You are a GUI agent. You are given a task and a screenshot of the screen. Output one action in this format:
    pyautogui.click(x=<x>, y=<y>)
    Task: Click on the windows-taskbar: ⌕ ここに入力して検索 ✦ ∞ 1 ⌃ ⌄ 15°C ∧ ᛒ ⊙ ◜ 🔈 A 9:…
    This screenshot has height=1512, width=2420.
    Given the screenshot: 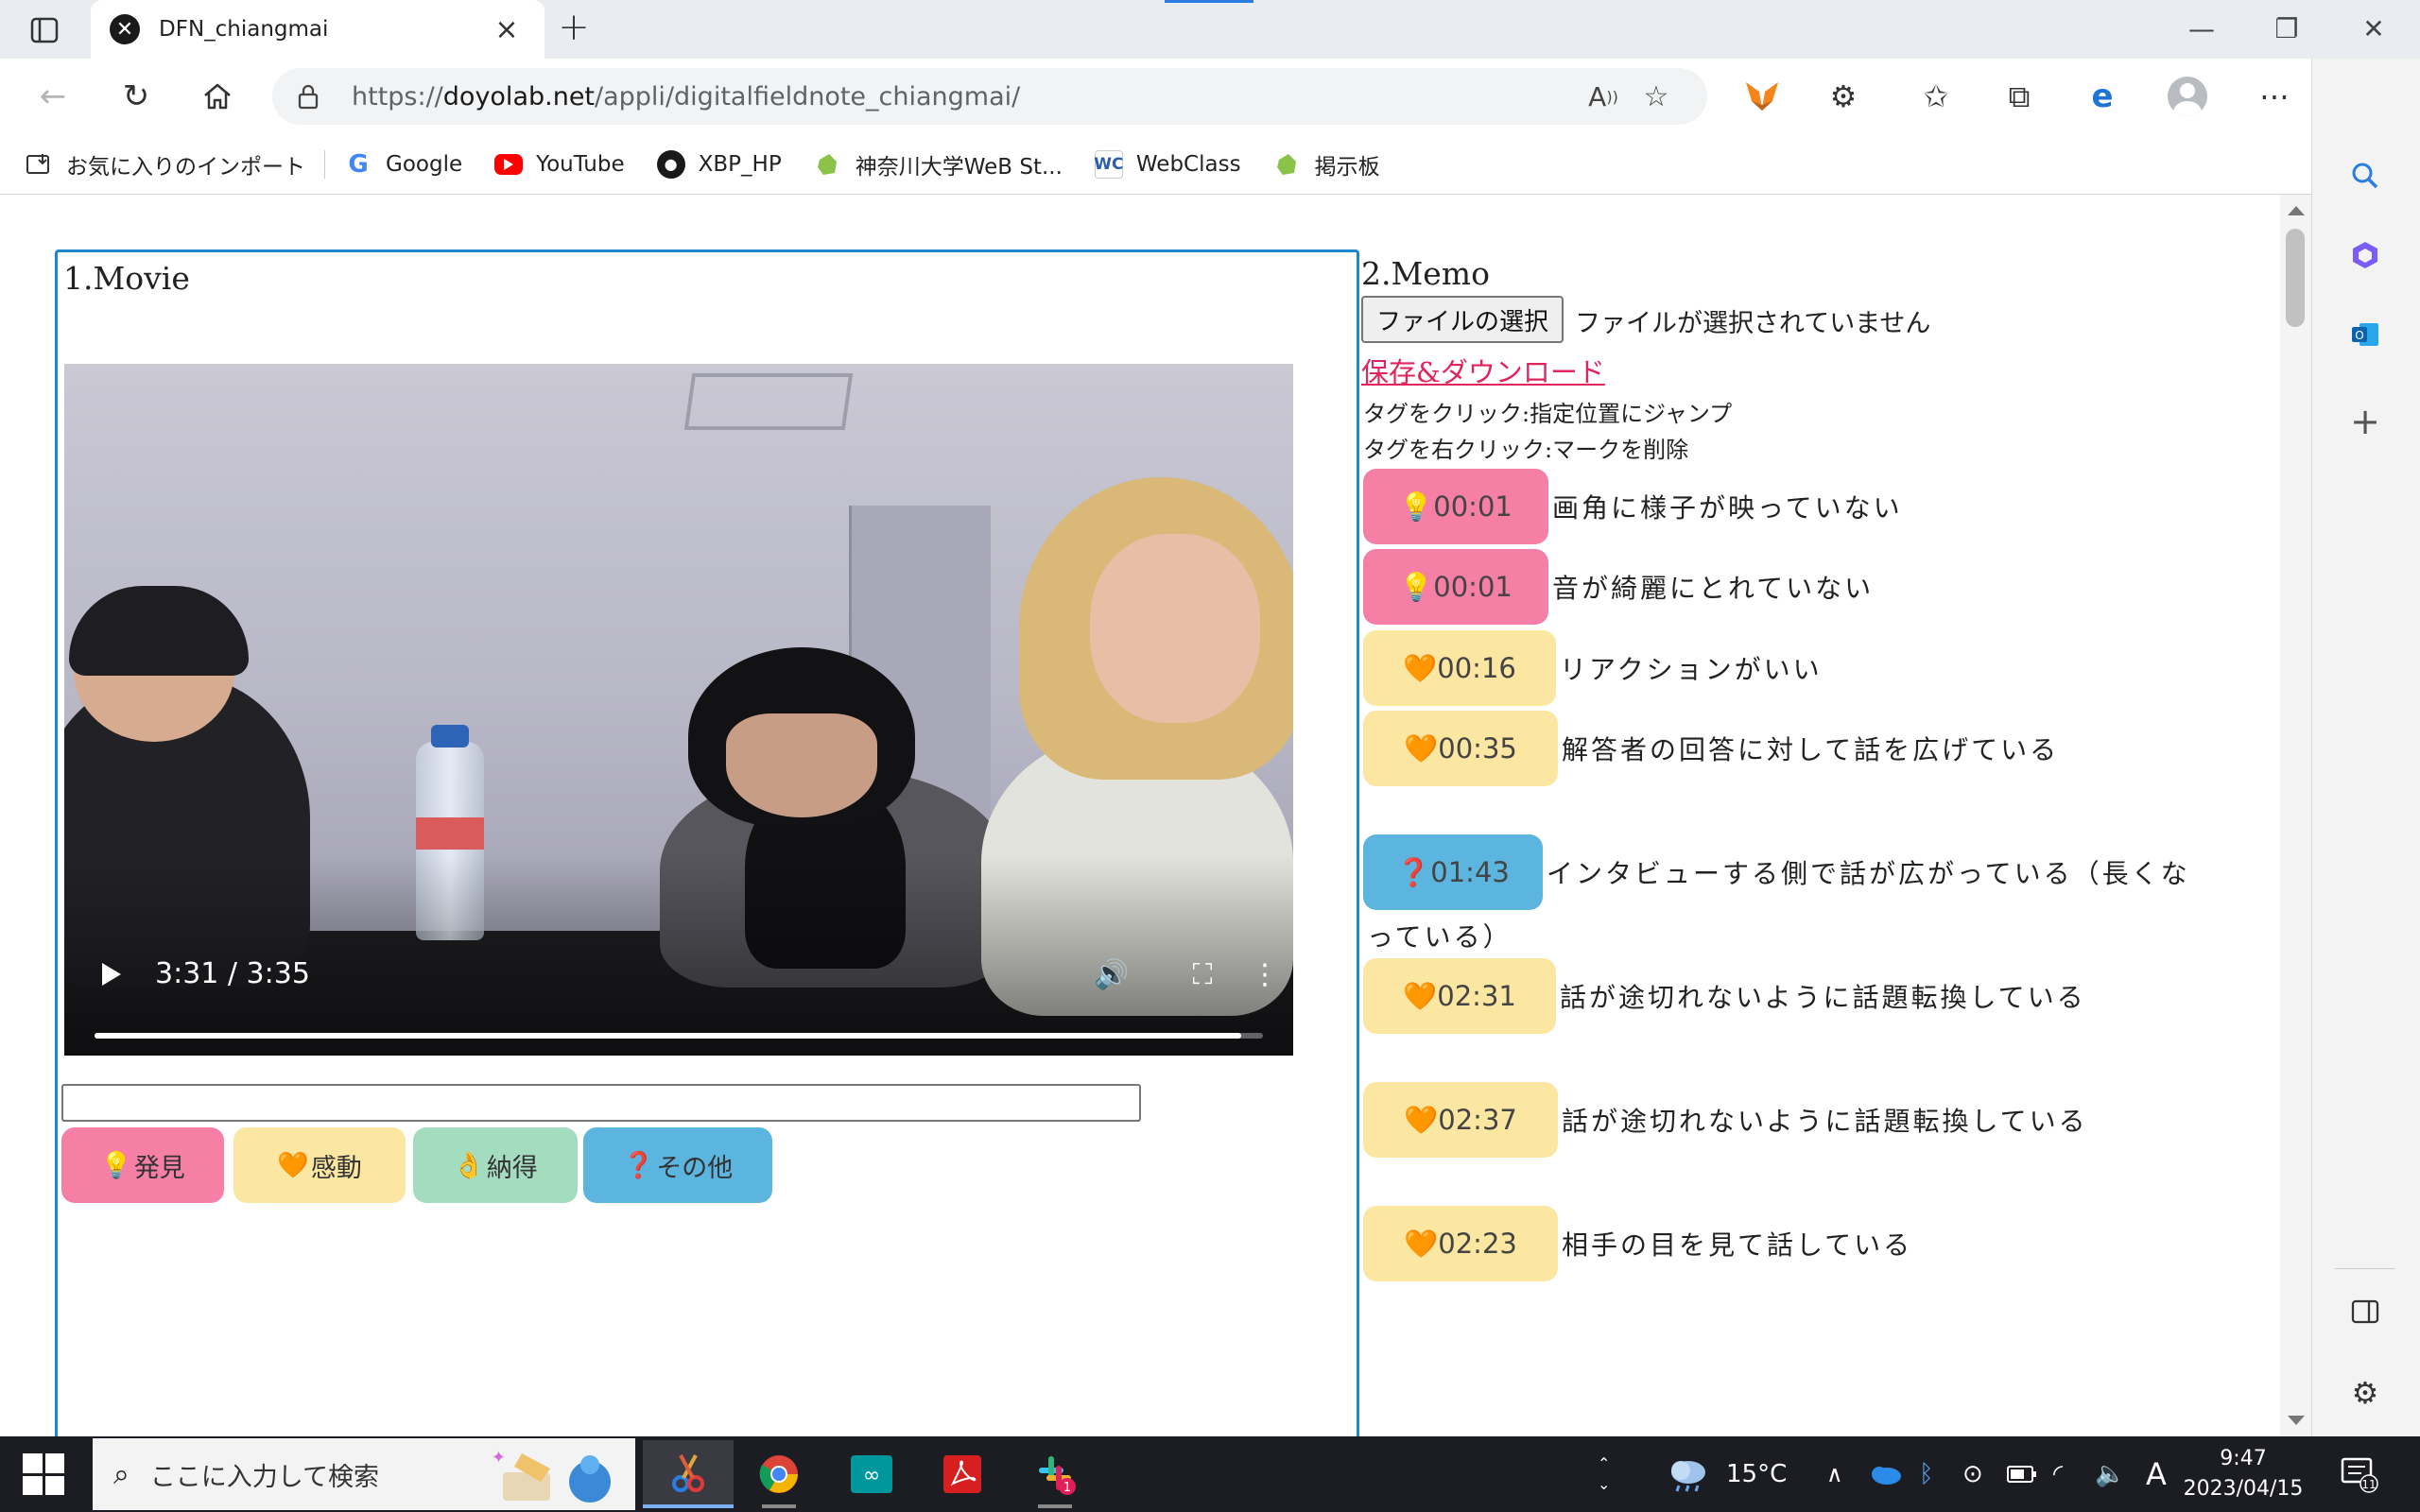 What is the action you would take?
    pyautogui.click(x=1210, y=1474)
    